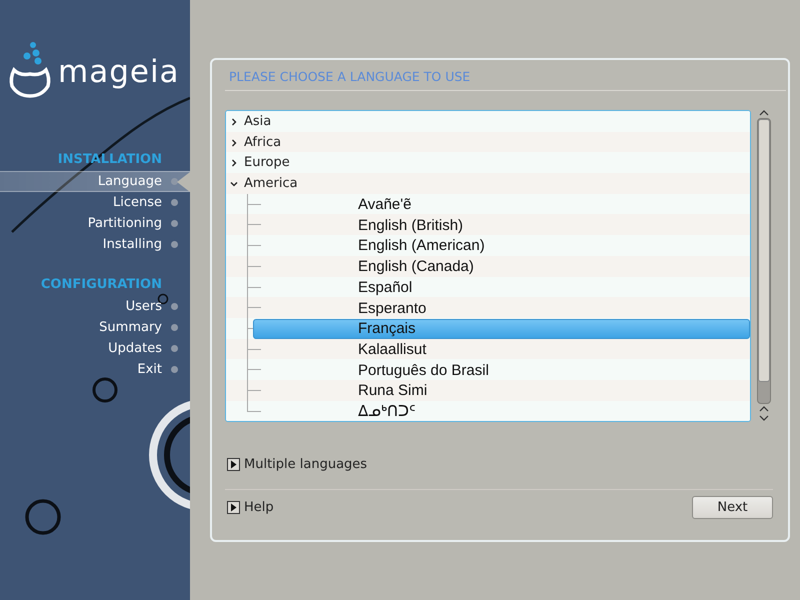 The image size is (800, 600). I want to click on language-item: English (American), so click(501, 246).